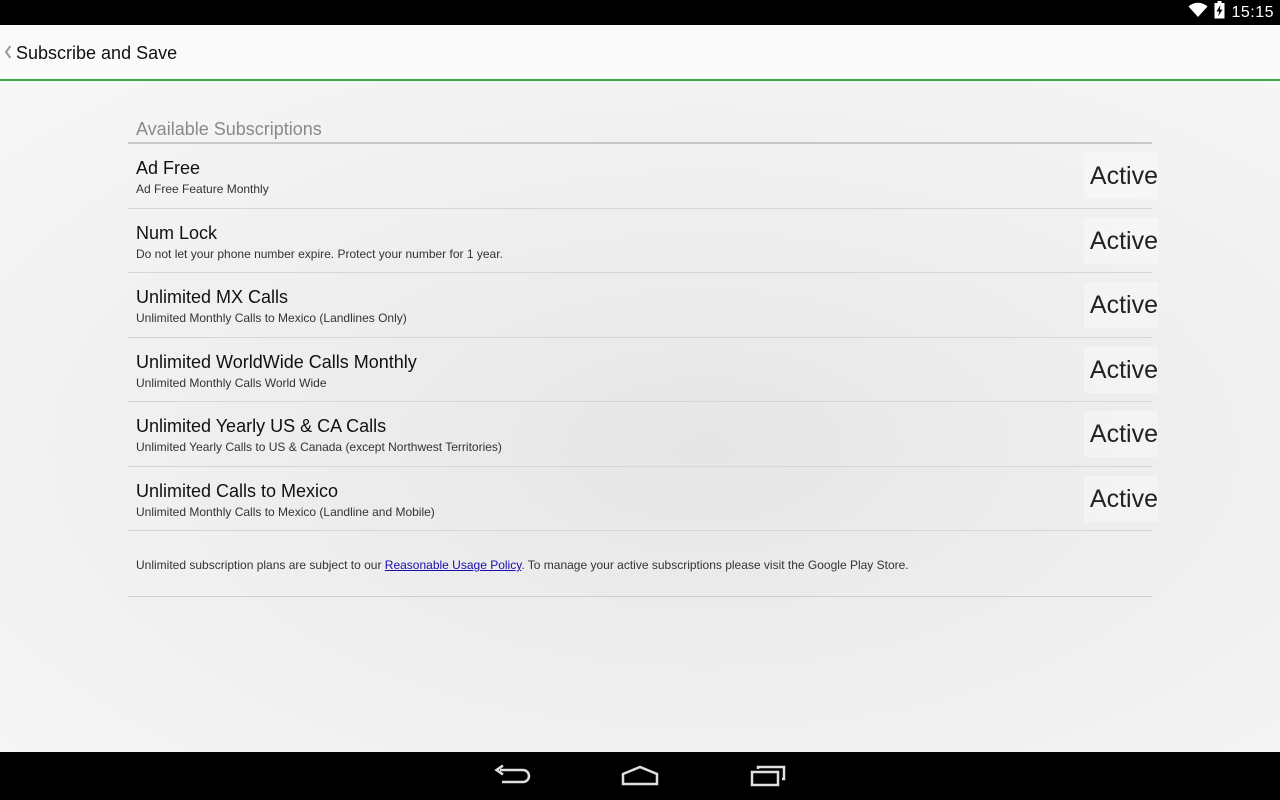 The height and width of the screenshot is (800, 1280). I want to click on subscription-name: Unlimited MX Calls, so click(212, 297).